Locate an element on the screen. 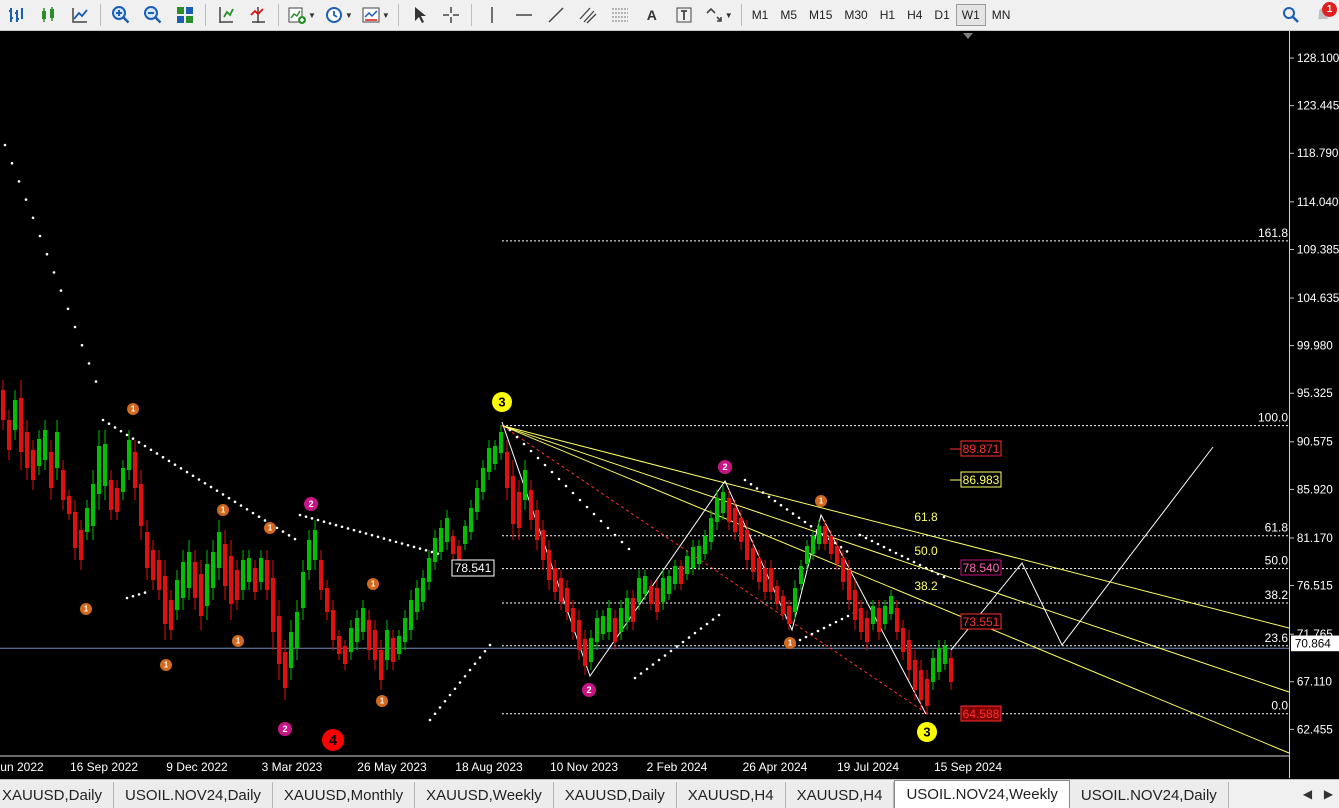 The height and width of the screenshot is (808, 1339). periods-clock-icon: ▼ is located at coordinates (338, 15).